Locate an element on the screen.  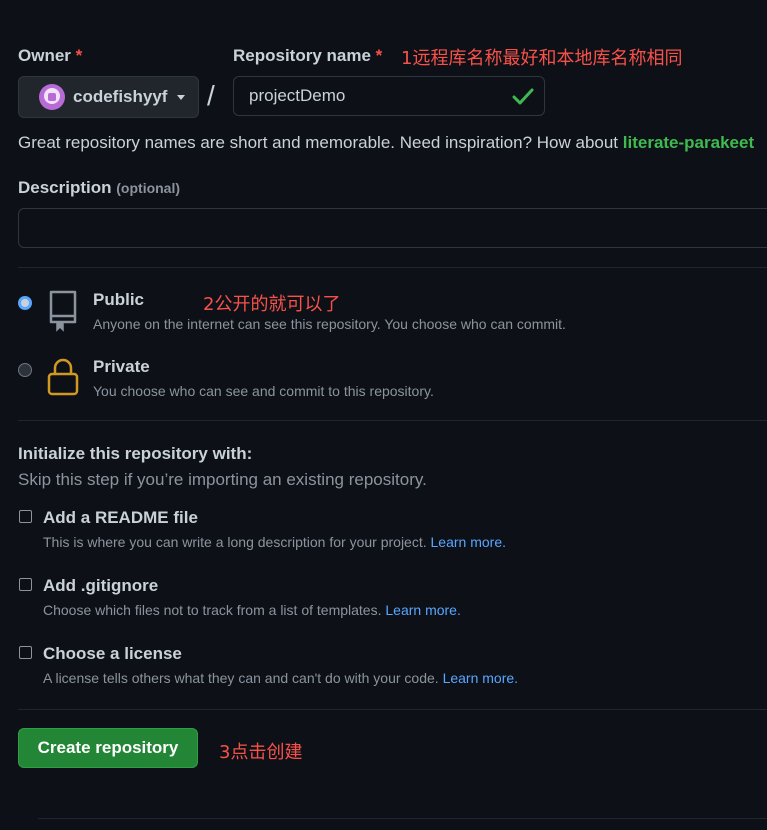
repo-name-label: Repository name * is located at coordinates (308, 55).